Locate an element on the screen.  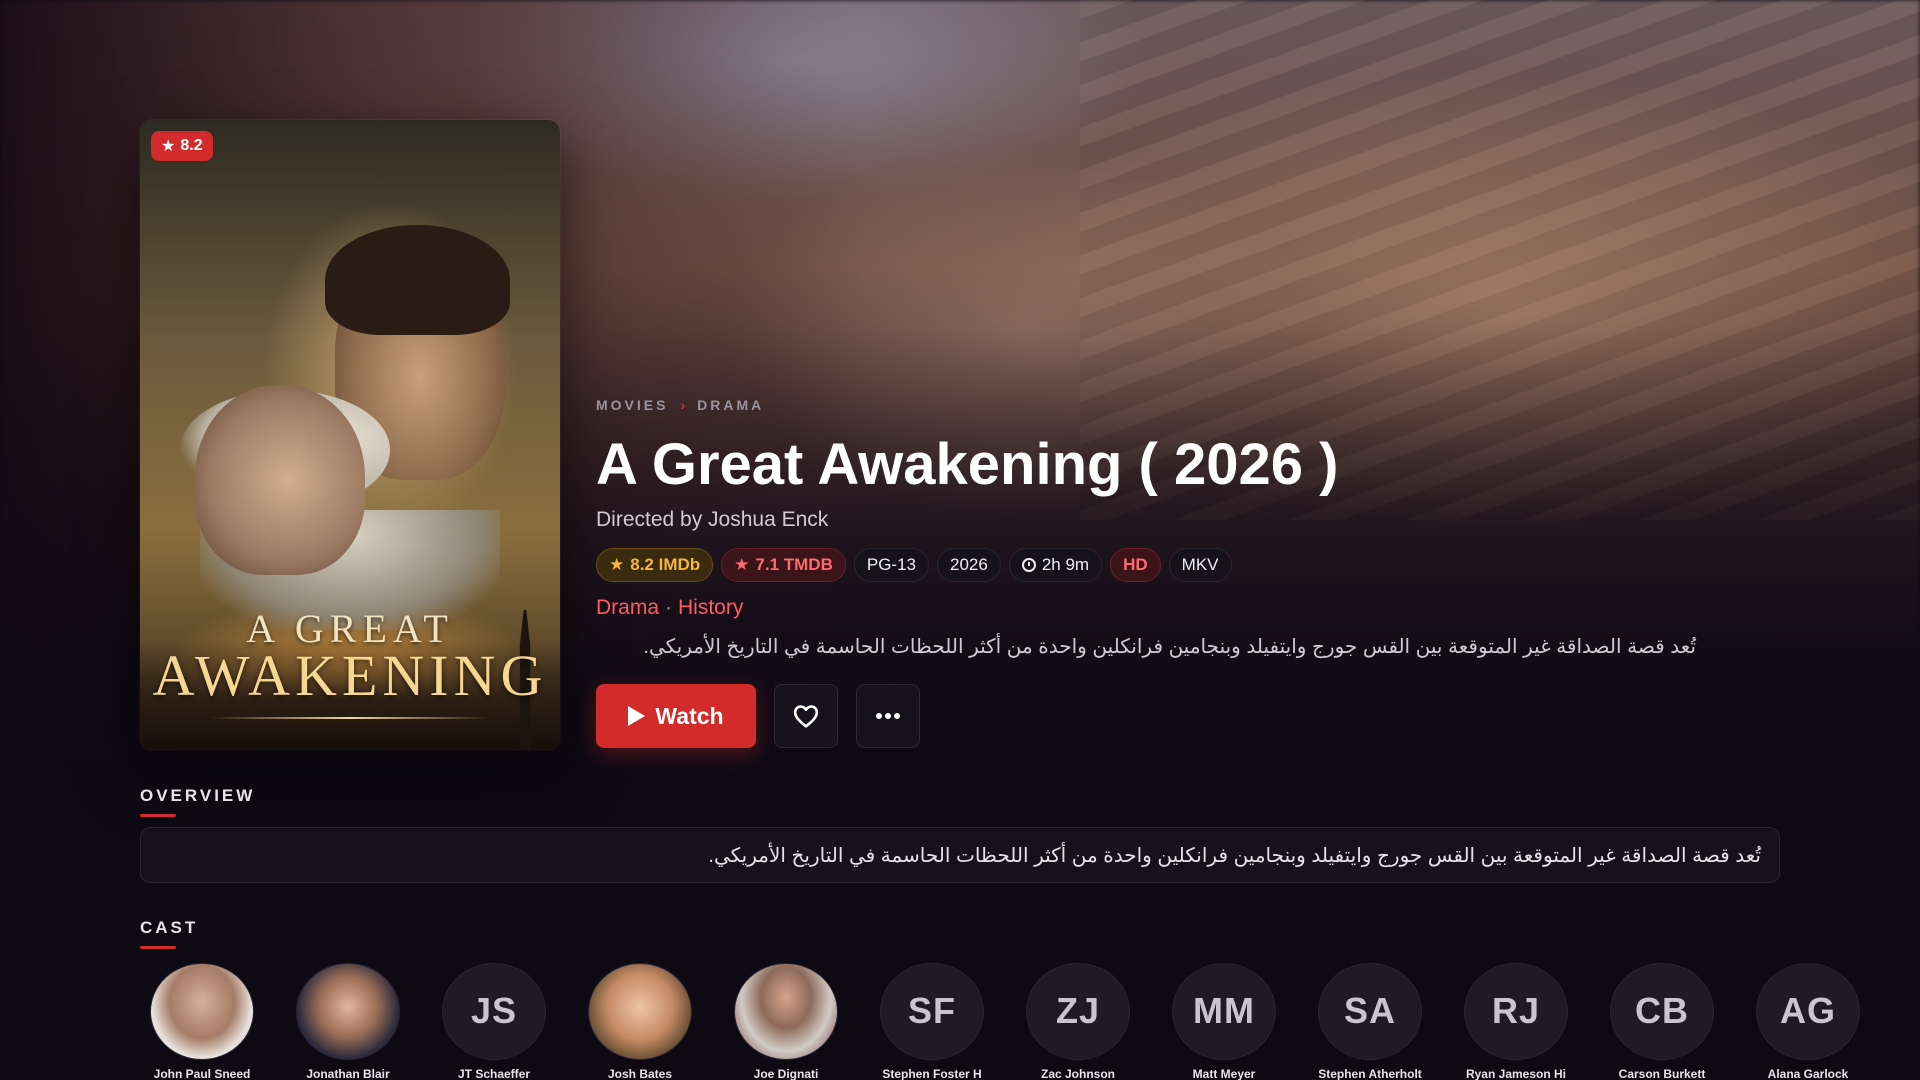
cast-member-name: Carson Burkett is located at coordinates (1662, 1073).